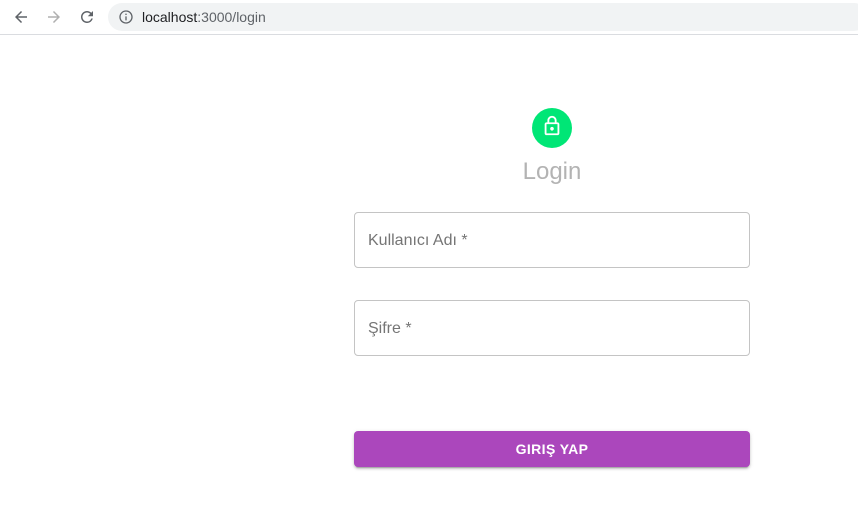 This screenshot has height=529, width=858. Describe the element at coordinates (483, 17) in the screenshot. I see `address-bar: localhost:3000/login` at that location.